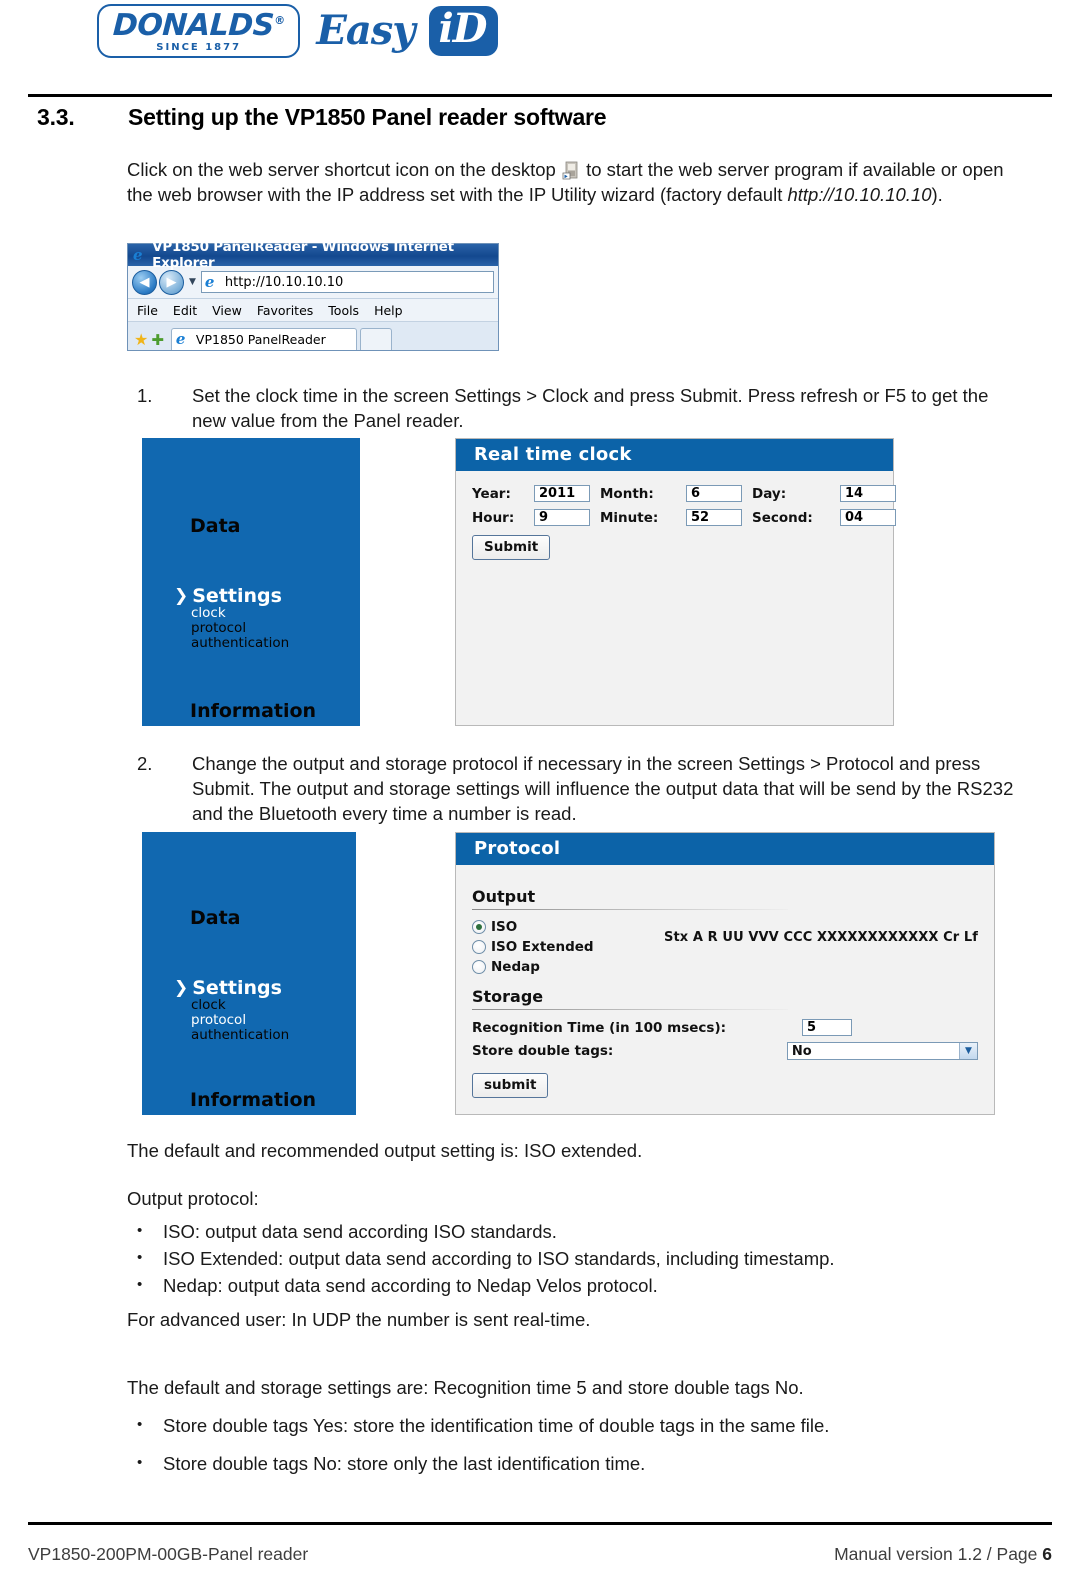 This screenshot has height=1586, width=1080. Describe the element at coordinates (240, 1035) in the screenshot. I see `sidebar-subitem-authentication-2: authentication` at that location.